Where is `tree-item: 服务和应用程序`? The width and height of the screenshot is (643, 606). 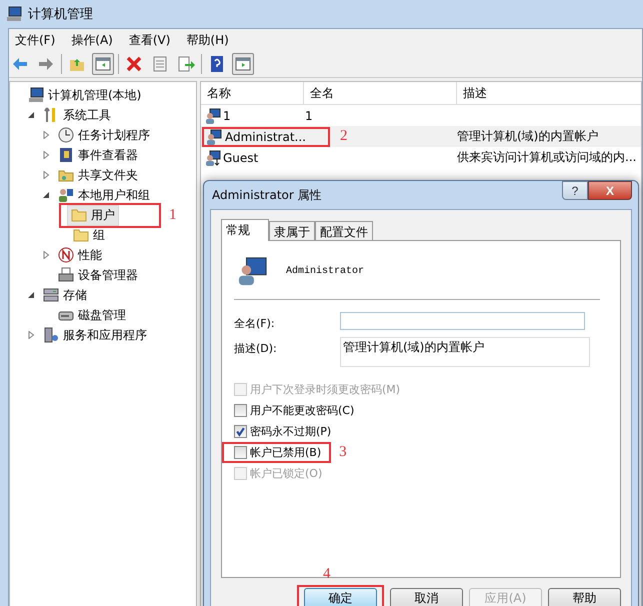 tree-item: 服务和应用程序 is located at coordinates (95, 335).